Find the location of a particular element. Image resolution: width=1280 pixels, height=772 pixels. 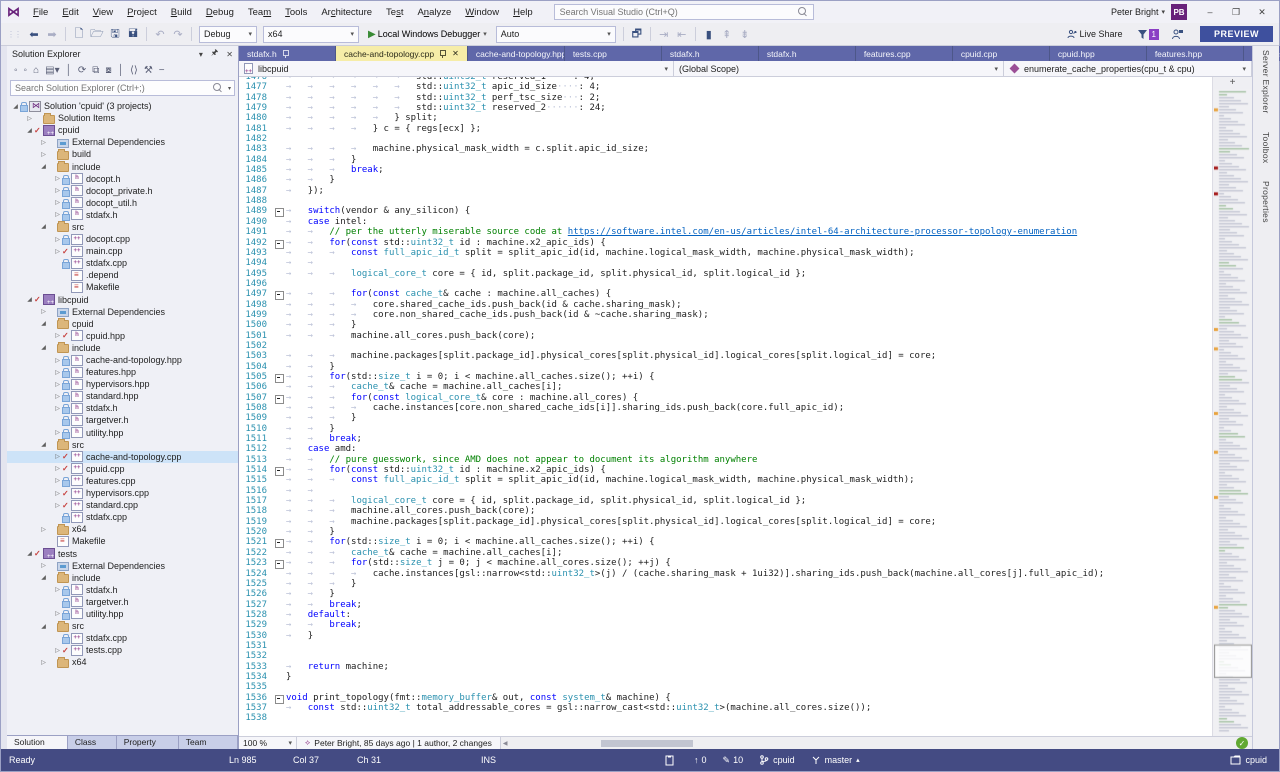

document-tab-features.hpp: features.hpp is located at coordinates (1194, 53).